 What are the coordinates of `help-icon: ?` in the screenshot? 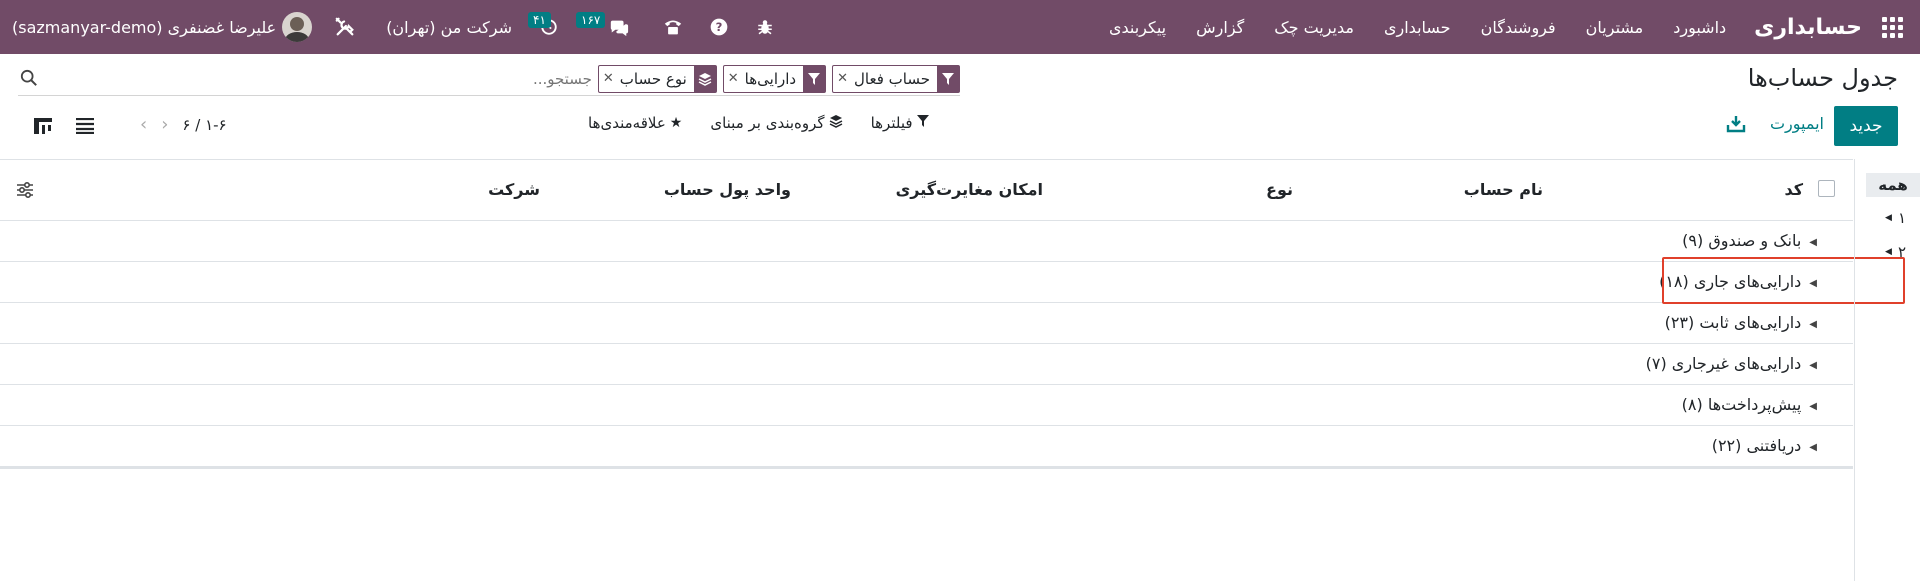 It's located at (719, 27).